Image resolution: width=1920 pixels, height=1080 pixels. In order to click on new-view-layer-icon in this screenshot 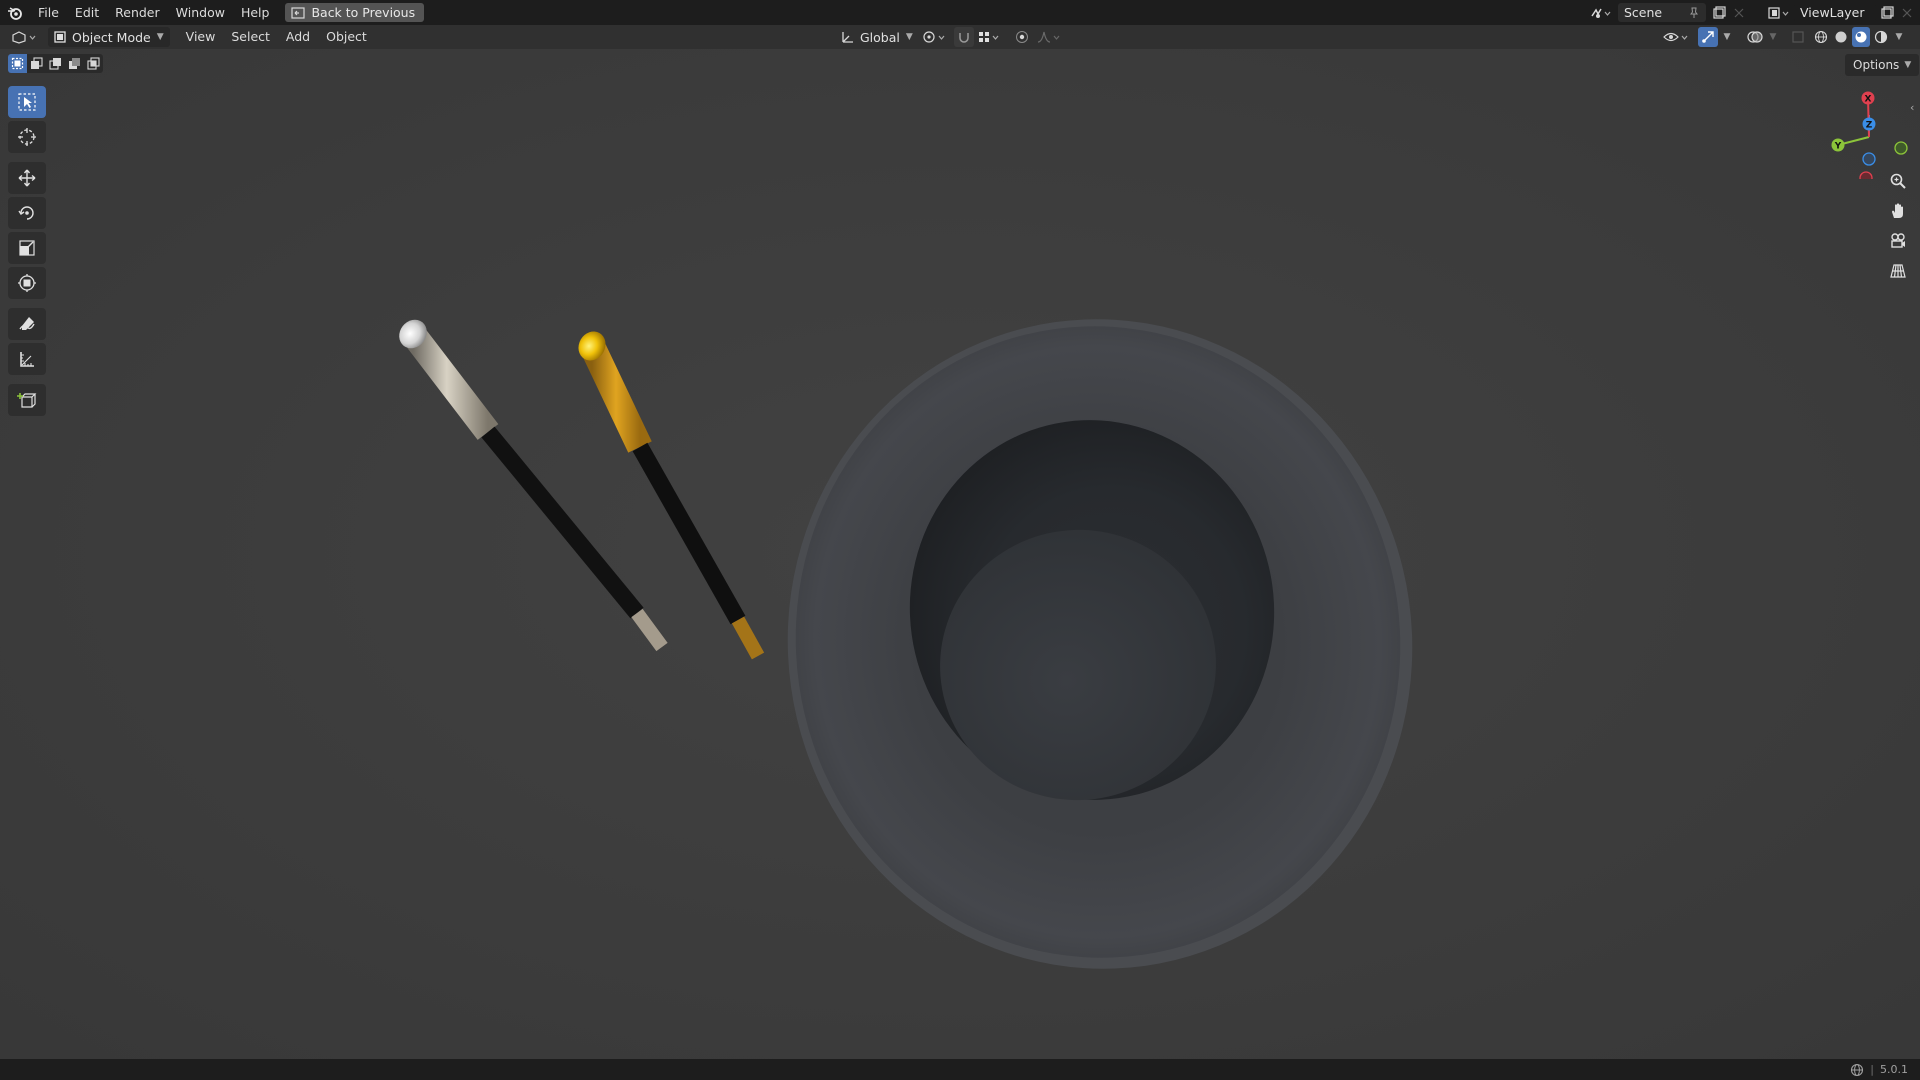, I will do `click(1887, 12)`.